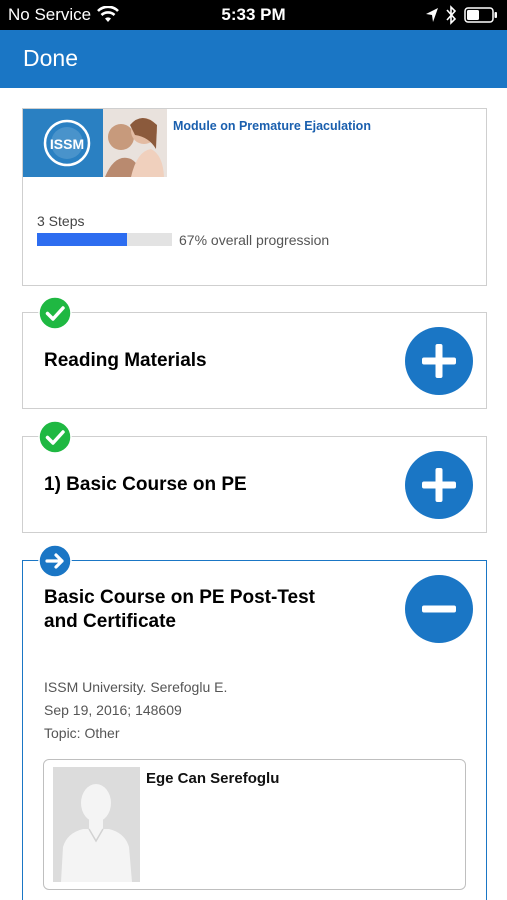  I want to click on step-author: ISSM University. Serefoglu E., so click(136, 687).